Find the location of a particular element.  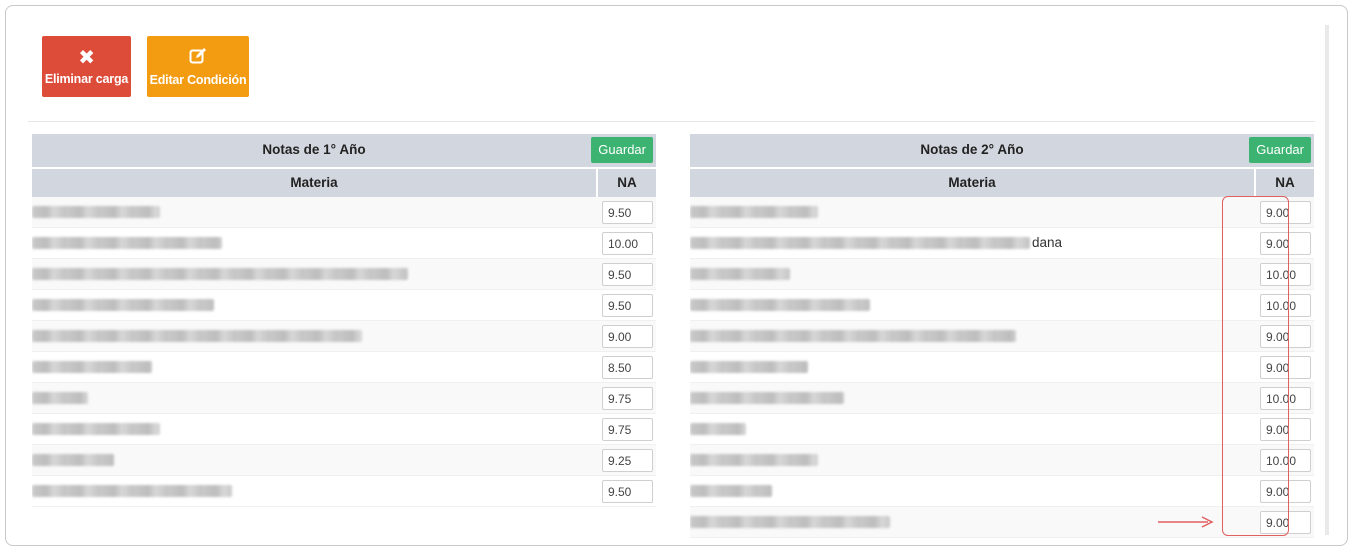

year2-header-row: Materia NA is located at coordinates (1002, 183).